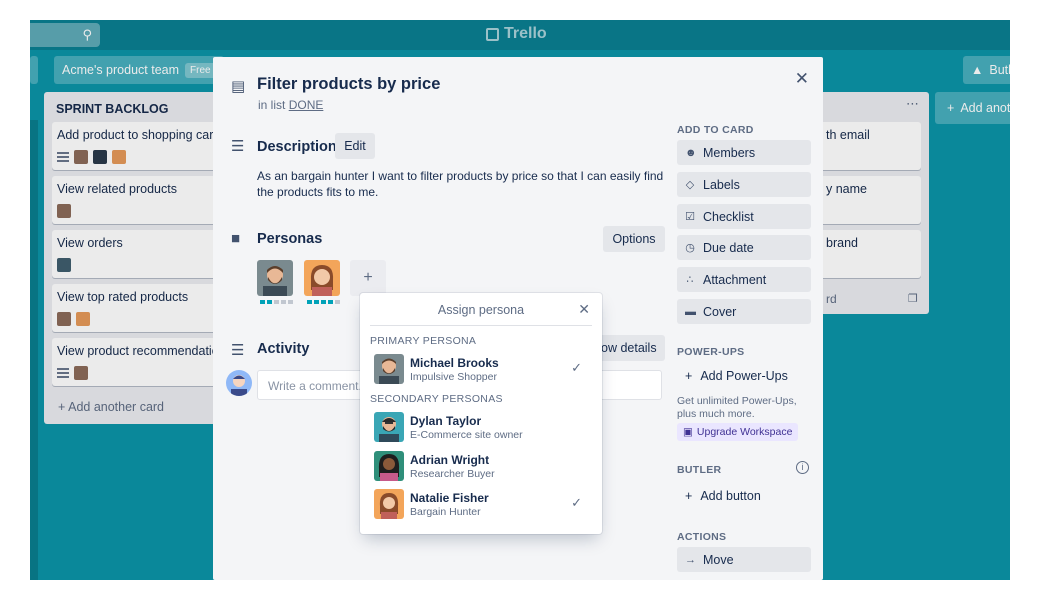  What do you see at coordinates (238, 146) in the screenshot?
I see `description-icon: ☰` at bounding box center [238, 146].